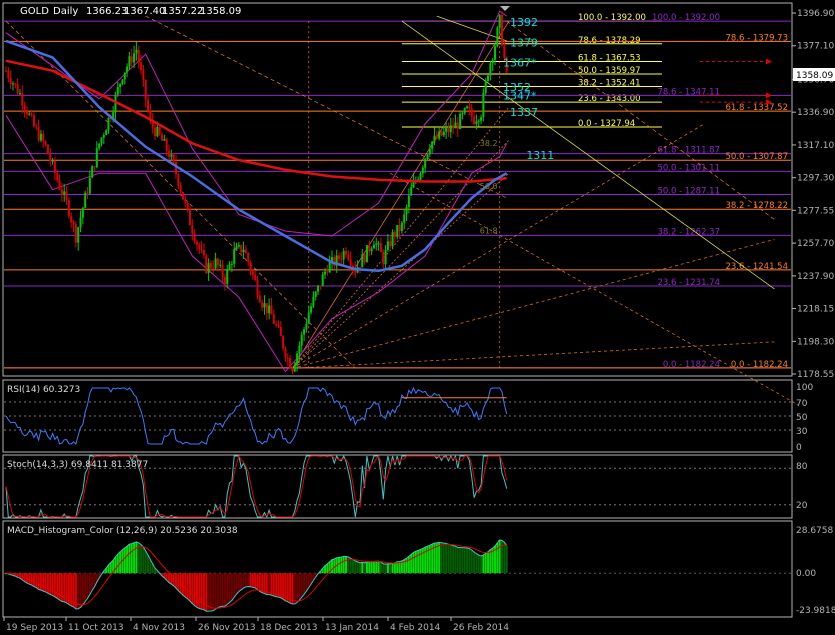  I want to click on high-value: 1367.40, so click(144, 11).